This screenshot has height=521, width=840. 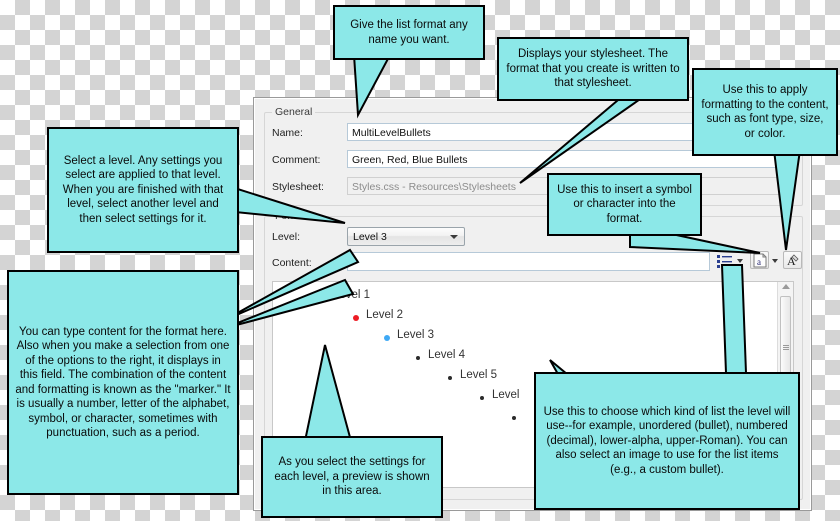 I want to click on preview-item-3: Level 3, so click(x=416, y=335).